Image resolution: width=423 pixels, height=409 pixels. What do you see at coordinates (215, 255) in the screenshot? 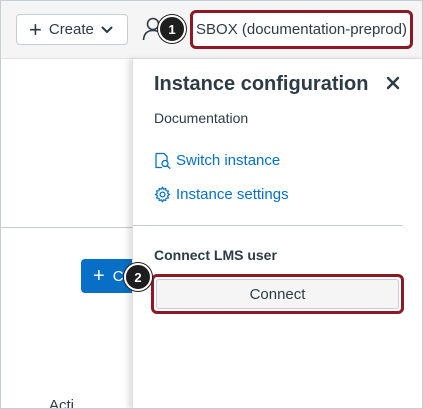
I see `connect-lms-user-heading: Connect LMS user` at bounding box center [215, 255].